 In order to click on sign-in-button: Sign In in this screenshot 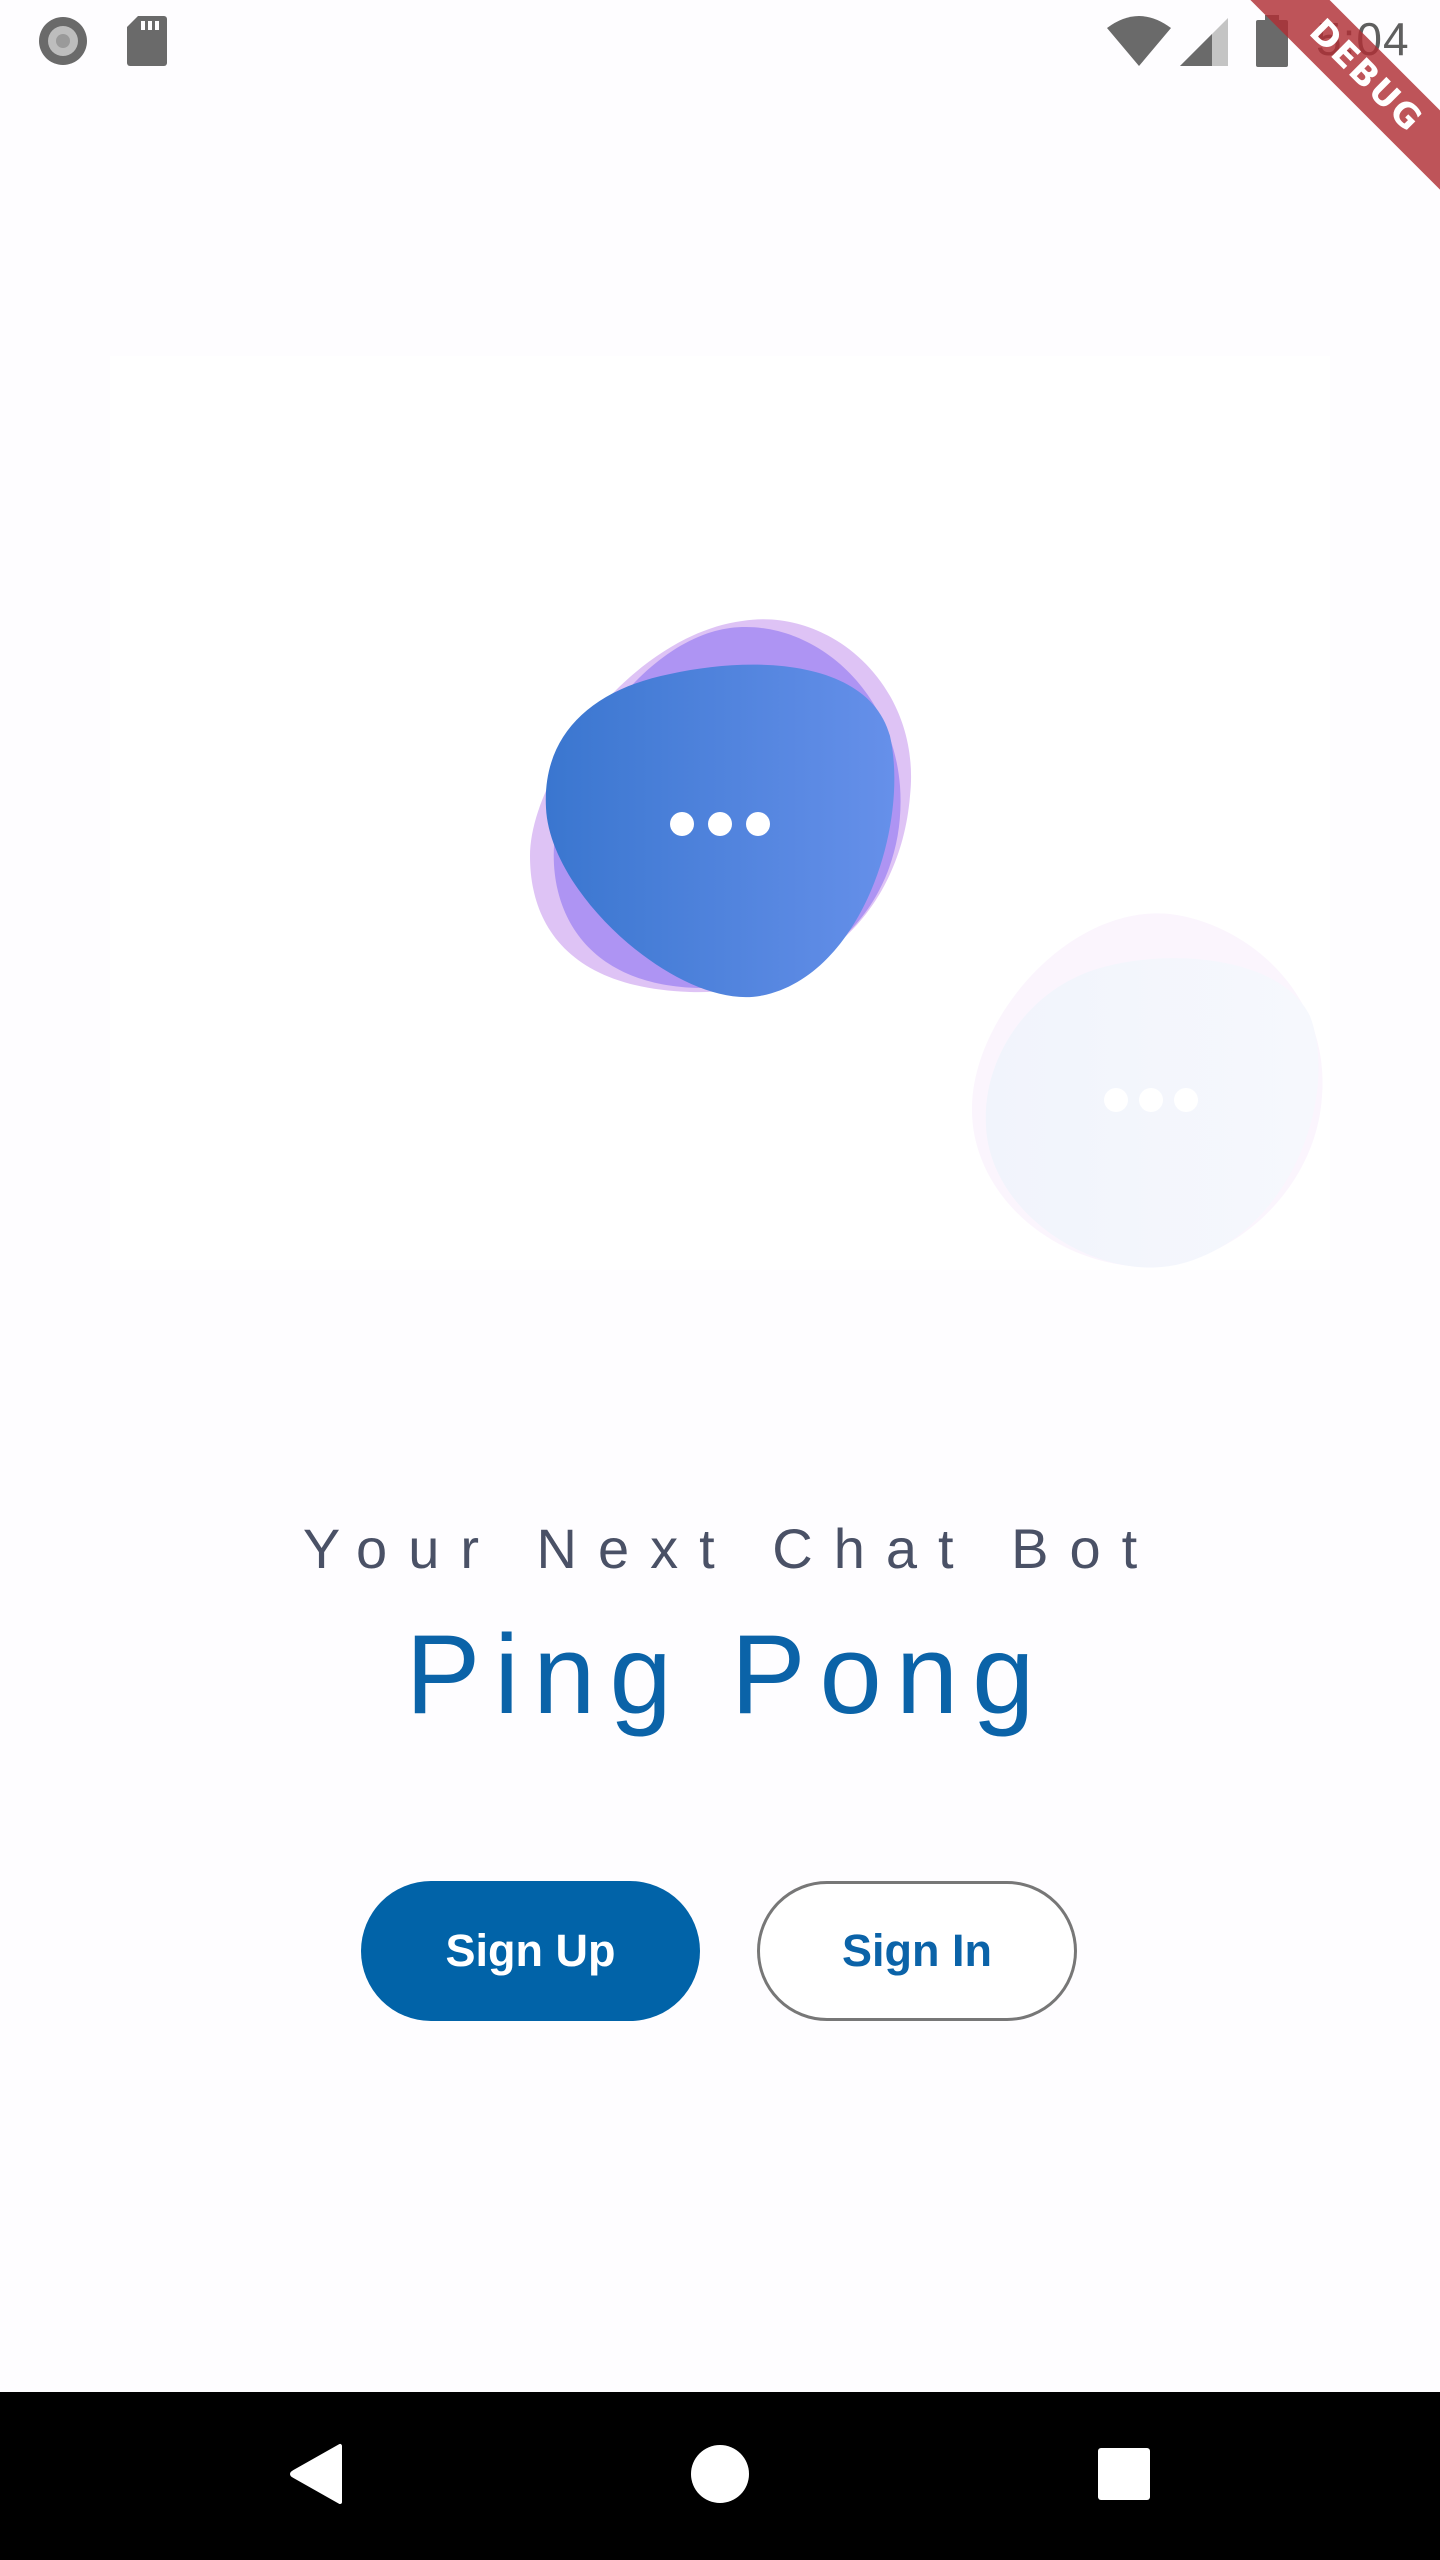, I will do `click(917, 1951)`.